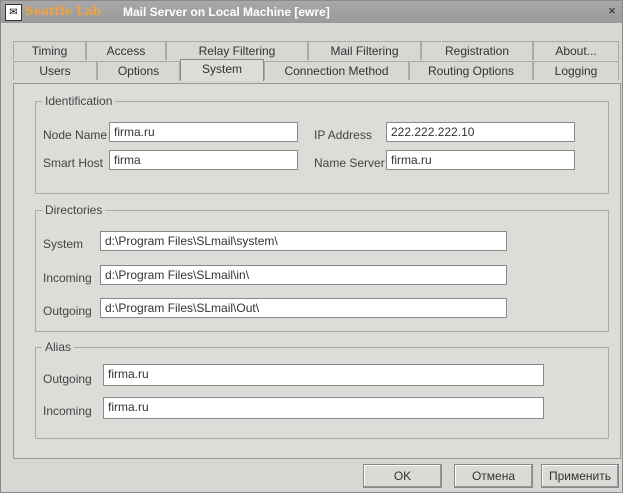  I want to click on incoming-dir-label: Incoming, so click(67, 278).